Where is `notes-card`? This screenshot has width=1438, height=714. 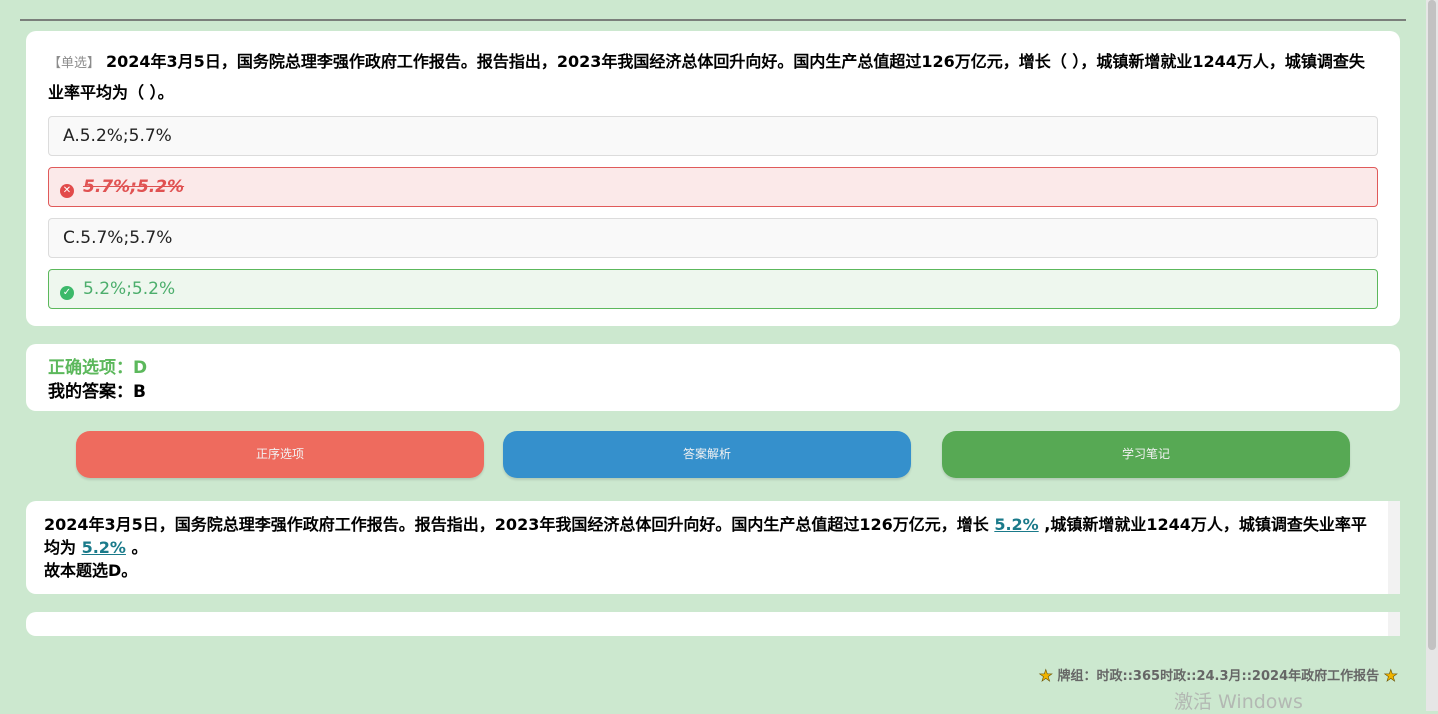 notes-card is located at coordinates (713, 624).